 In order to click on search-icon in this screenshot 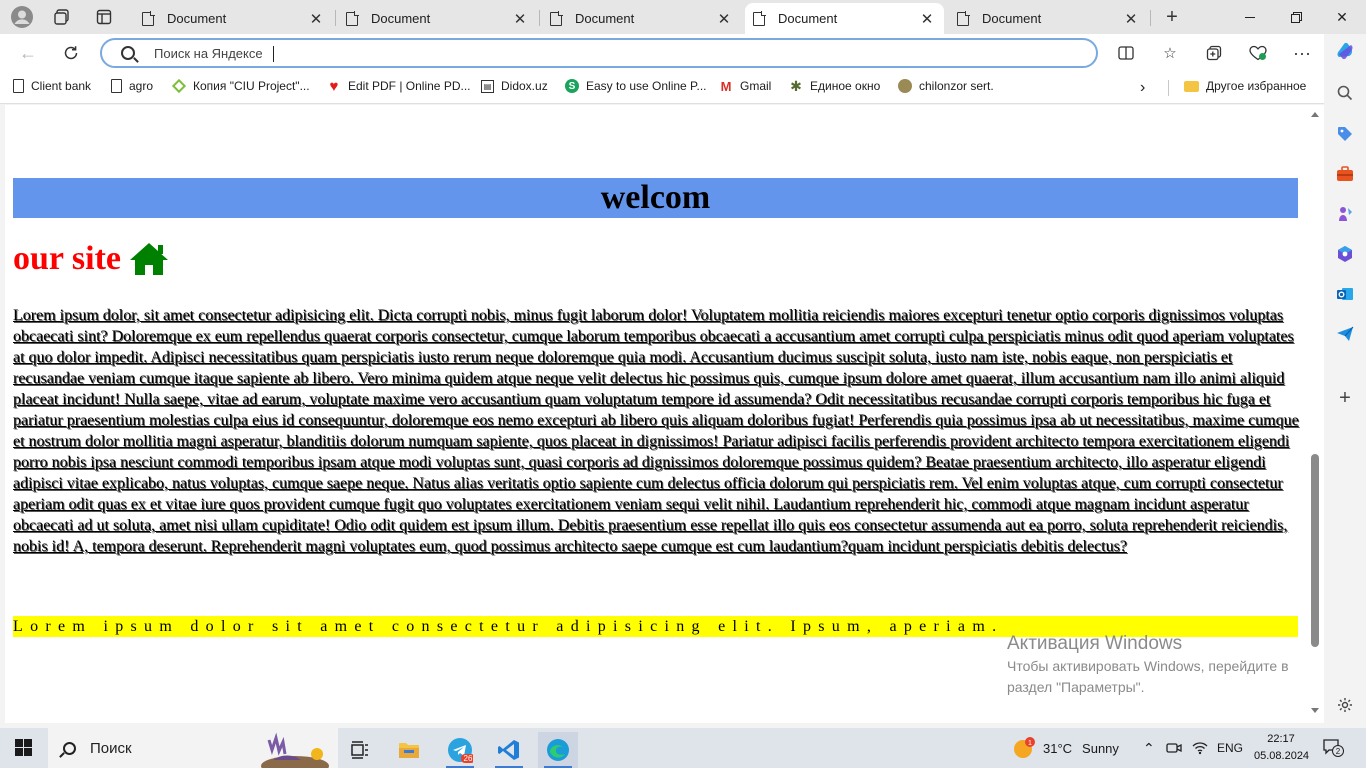, I will do `click(1345, 93)`.